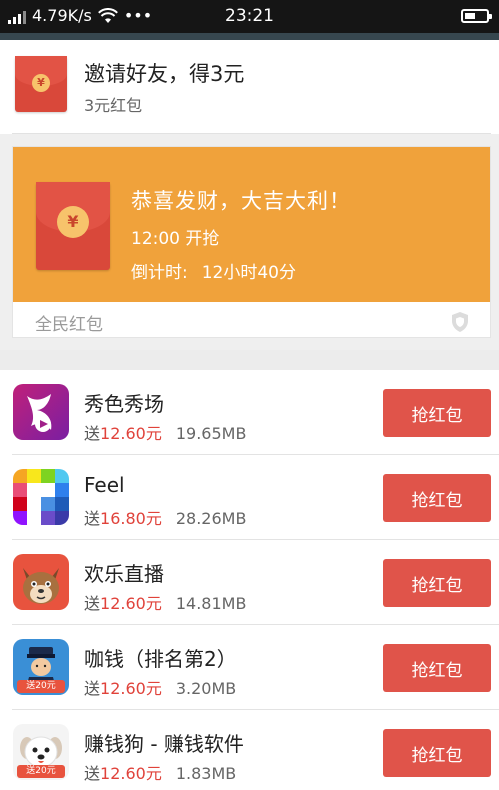  Describe the element at coordinates (159, 273) in the screenshot. I see `countdown-label: 倒计时:` at that location.